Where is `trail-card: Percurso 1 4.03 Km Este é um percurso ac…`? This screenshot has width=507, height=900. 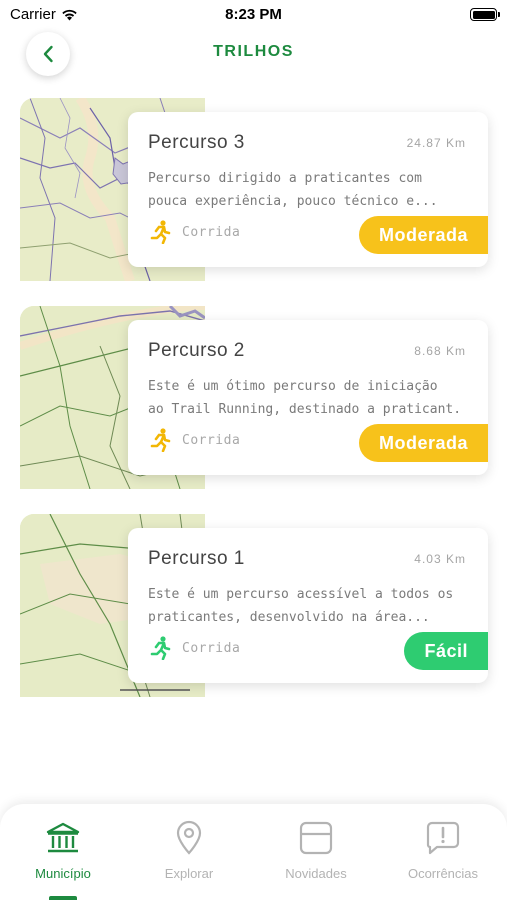 trail-card: Percurso 1 4.03 Km Este é um percurso ac… is located at coordinates (308, 605).